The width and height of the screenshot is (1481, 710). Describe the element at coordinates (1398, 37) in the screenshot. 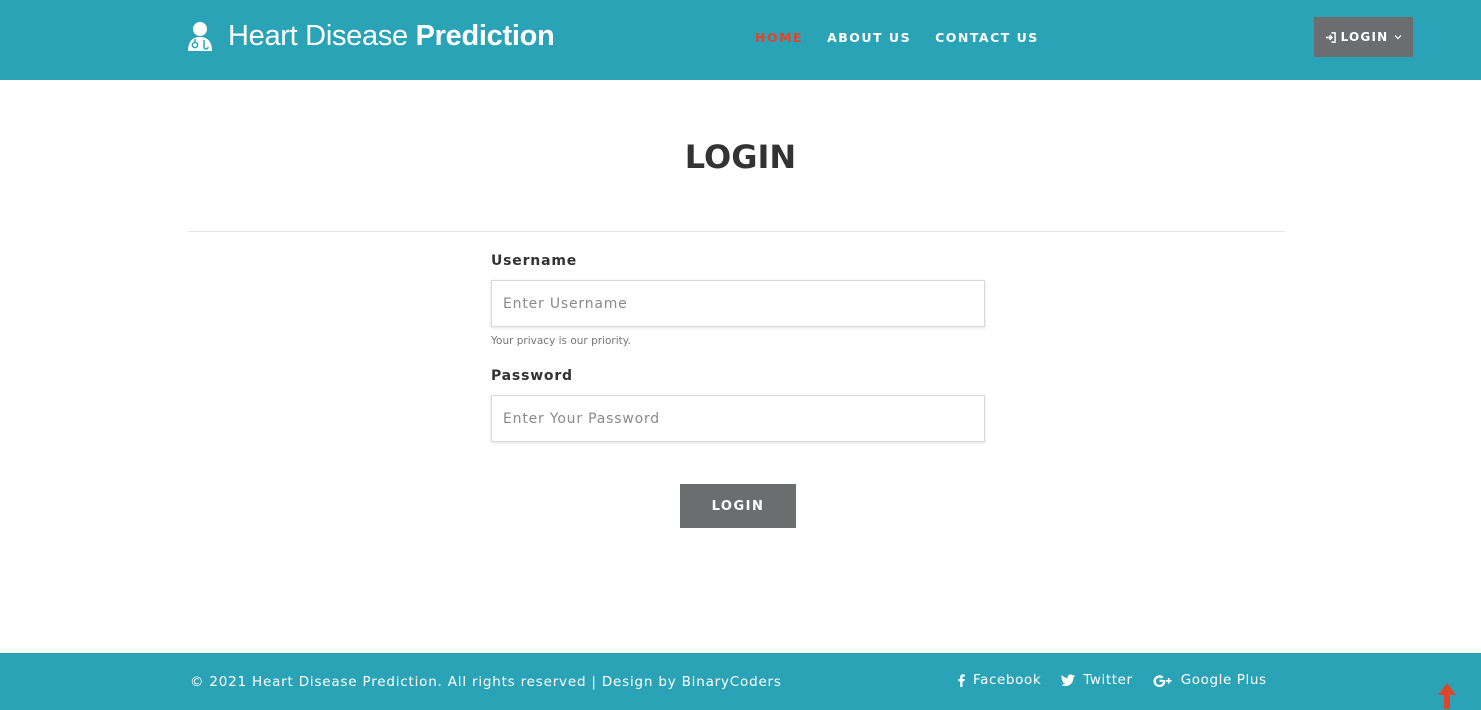

I see `chevron-down-icon` at that location.